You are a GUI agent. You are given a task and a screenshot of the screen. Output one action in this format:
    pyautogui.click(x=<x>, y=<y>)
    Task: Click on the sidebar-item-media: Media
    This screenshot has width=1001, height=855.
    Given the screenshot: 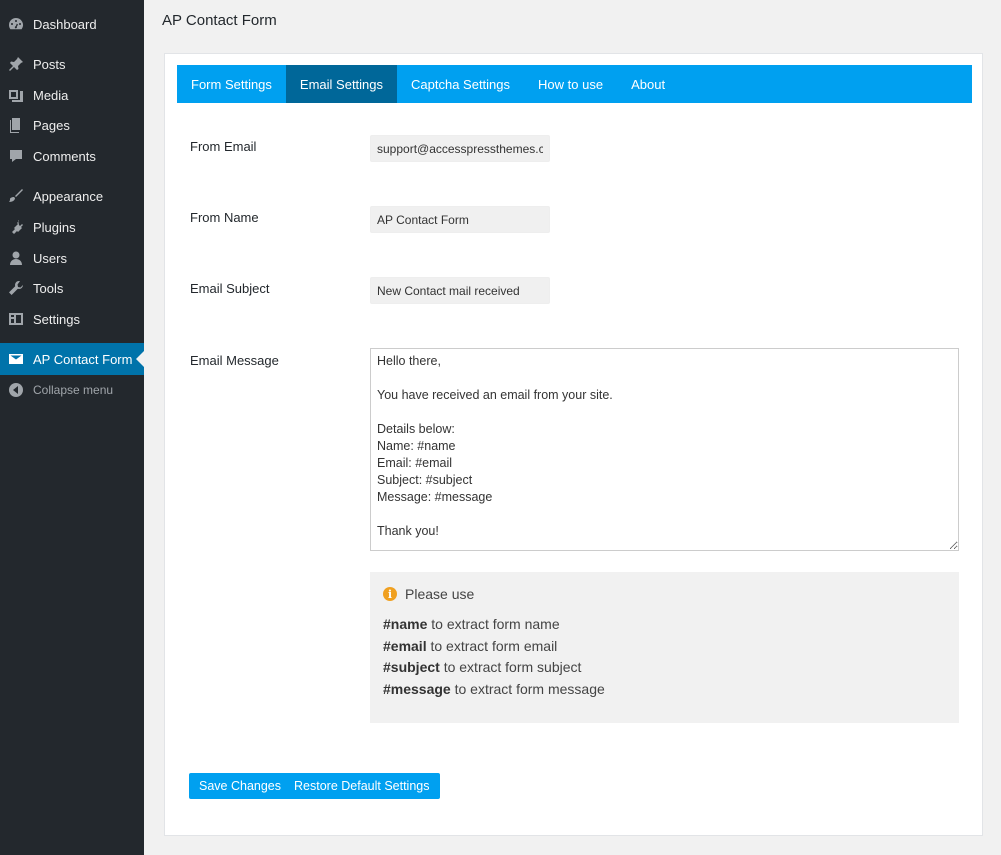 What is the action you would take?
    pyautogui.click(x=72, y=95)
    